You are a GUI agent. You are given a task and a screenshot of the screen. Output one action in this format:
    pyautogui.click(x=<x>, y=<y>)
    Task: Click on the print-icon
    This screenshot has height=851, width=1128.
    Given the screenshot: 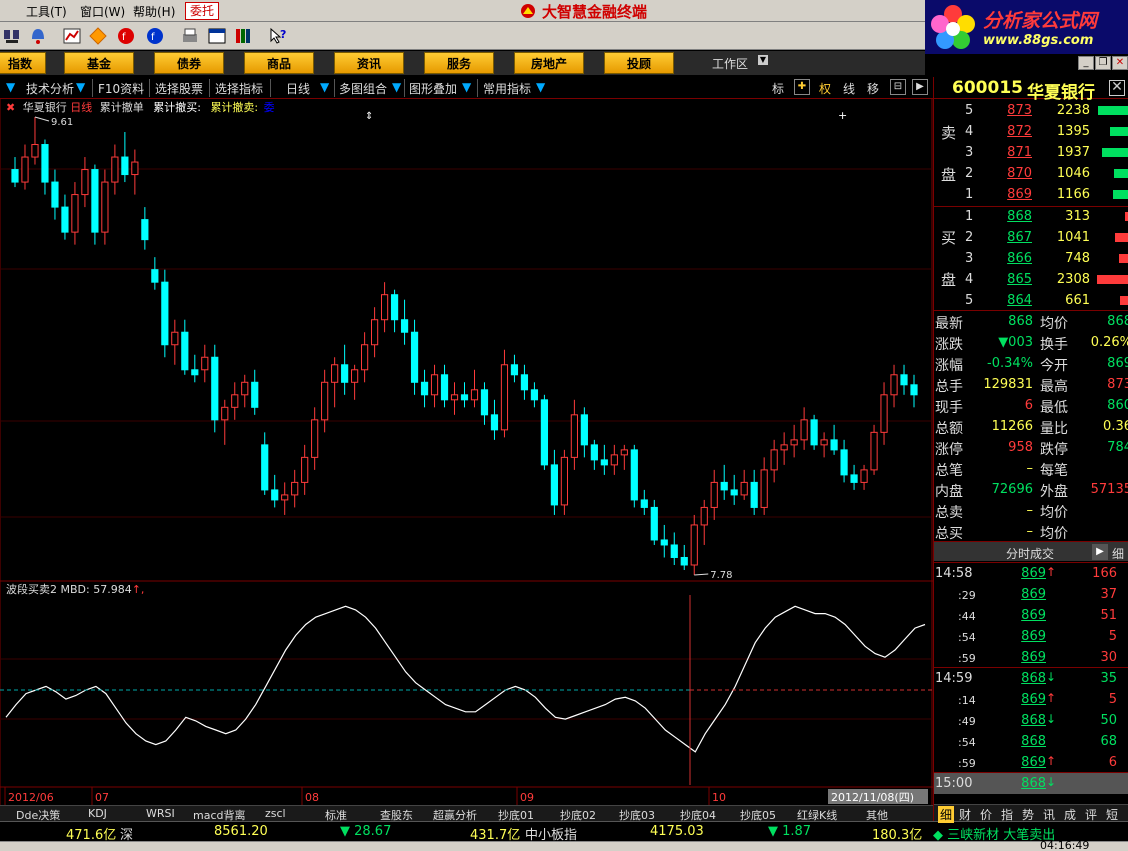 What is the action you would take?
    pyautogui.click(x=190, y=36)
    